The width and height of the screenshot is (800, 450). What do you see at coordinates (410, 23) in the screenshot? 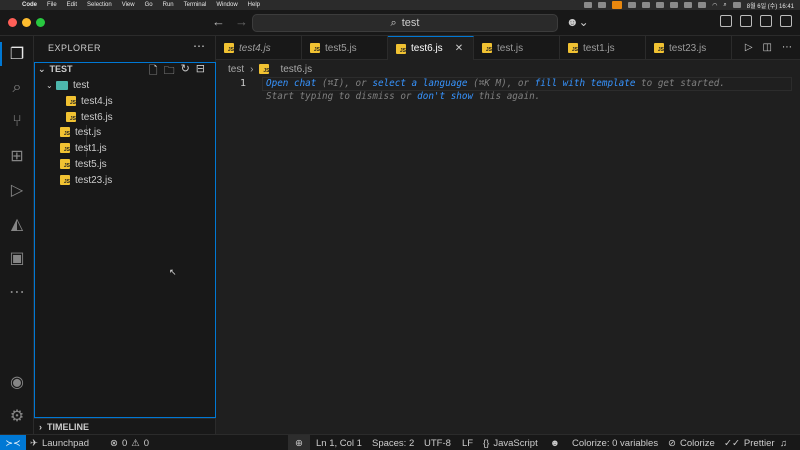
I see `command-center-text: test` at bounding box center [410, 23].